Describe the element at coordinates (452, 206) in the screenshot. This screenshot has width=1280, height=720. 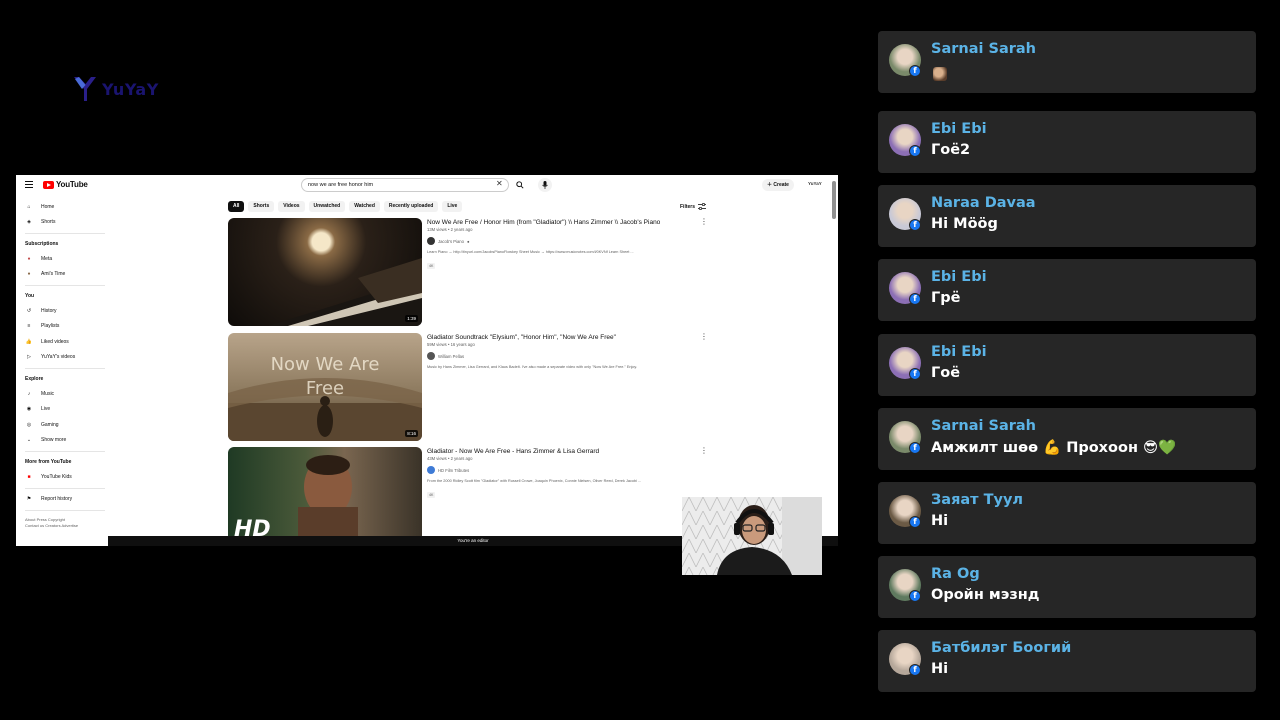
I see `filter-chip: Live` at that location.